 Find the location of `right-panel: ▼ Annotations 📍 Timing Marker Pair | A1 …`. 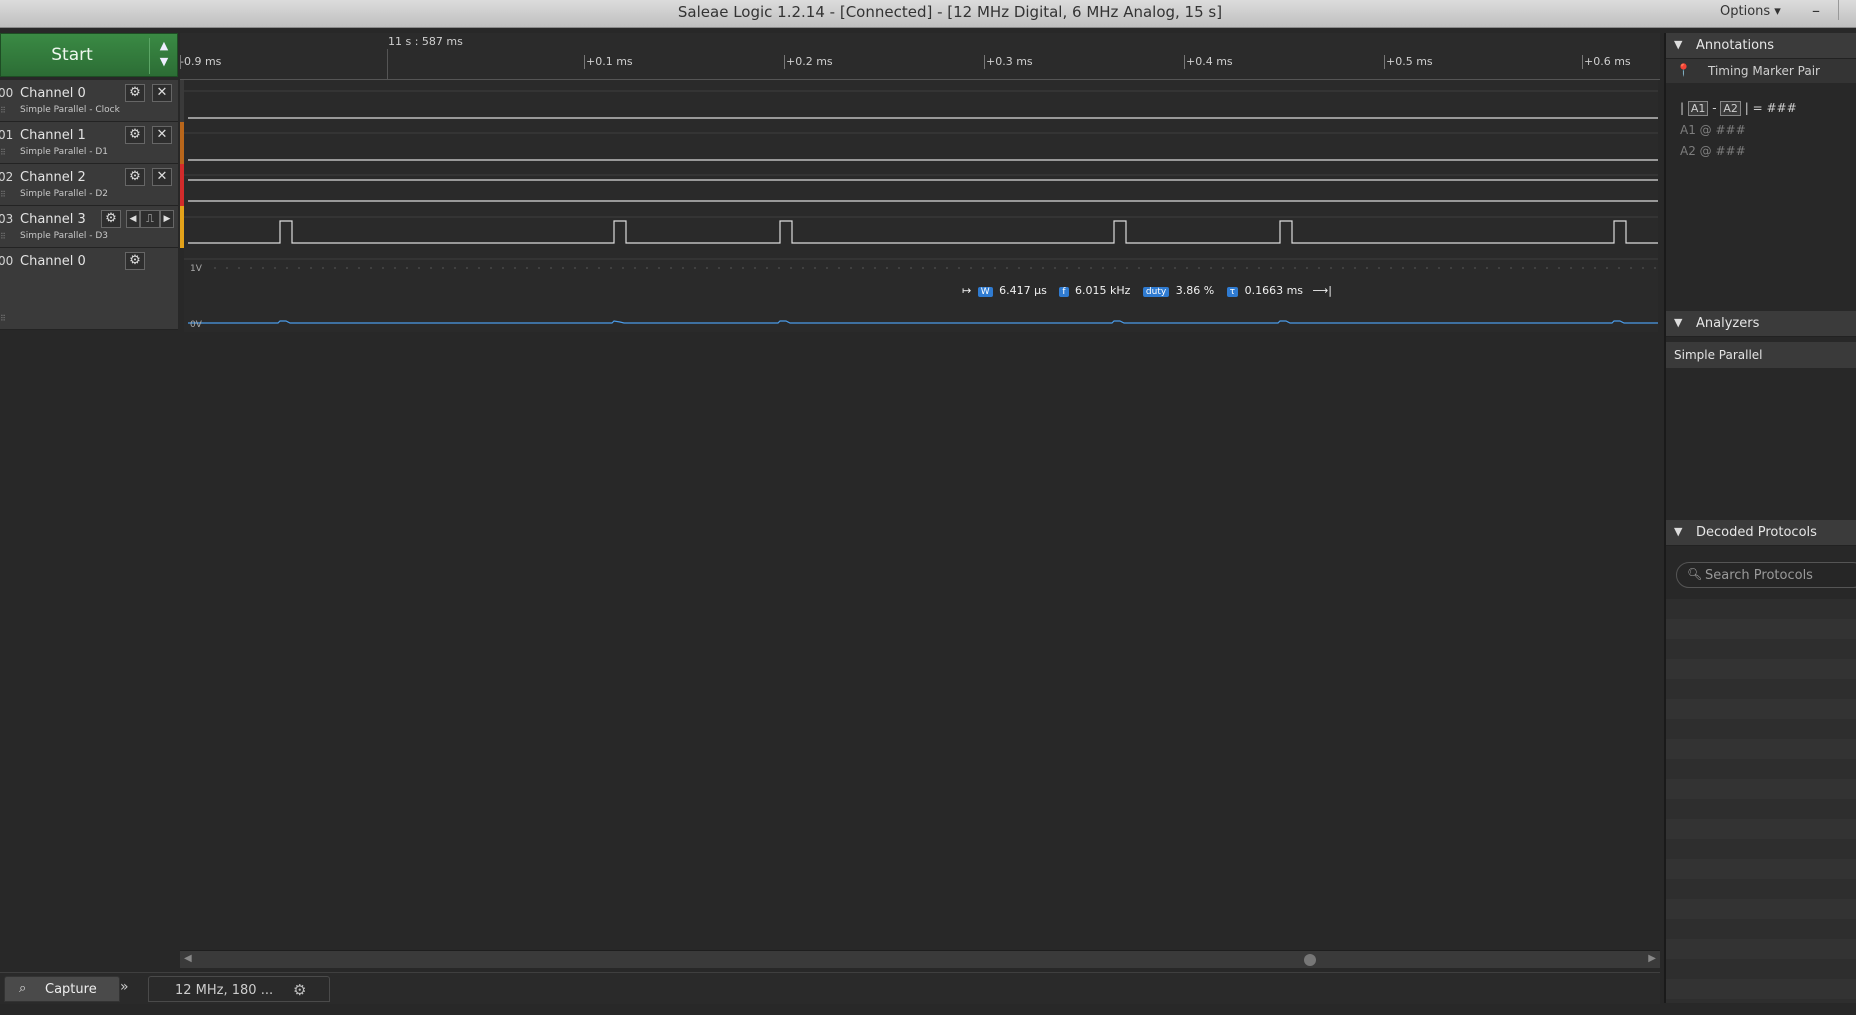

right-panel: ▼ Annotations 📍 Timing Marker Pair | A1 … is located at coordinates (1760, 518).